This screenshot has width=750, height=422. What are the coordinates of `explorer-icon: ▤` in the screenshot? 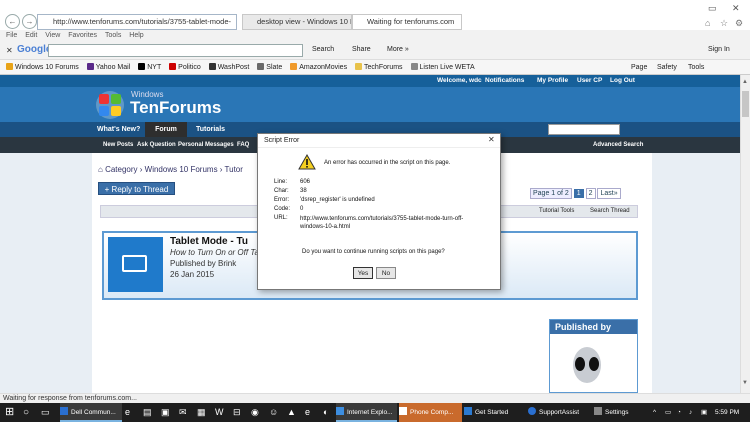 It's located at (150, 412).